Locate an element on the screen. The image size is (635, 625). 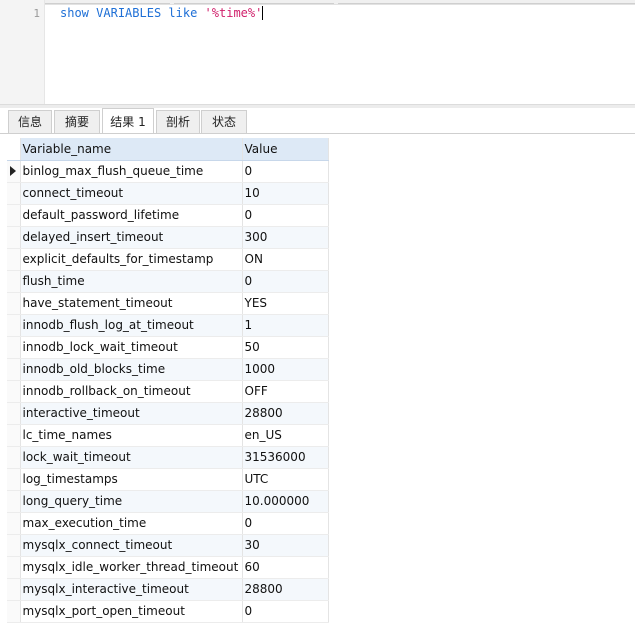
table-row: log_timestamps UTC is located at coordinates (168, 479).